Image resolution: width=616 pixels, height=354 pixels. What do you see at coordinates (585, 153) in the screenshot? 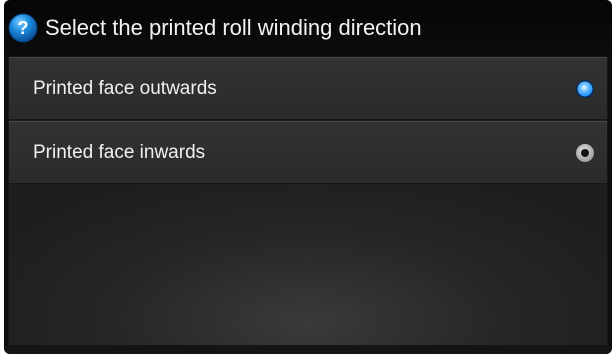
I see `radio-unselected-icon` at bounding box center [585, 153].